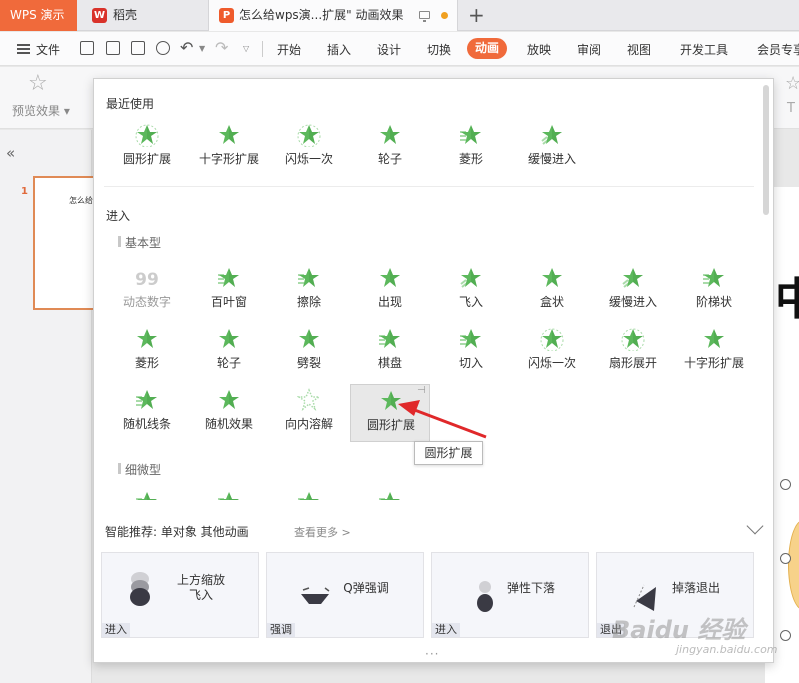 This screenshot has width=799, height=683. Describe the element at coordinates (38, 84) in the screenshot. I see `preview-star-icon: ☆` at that location.